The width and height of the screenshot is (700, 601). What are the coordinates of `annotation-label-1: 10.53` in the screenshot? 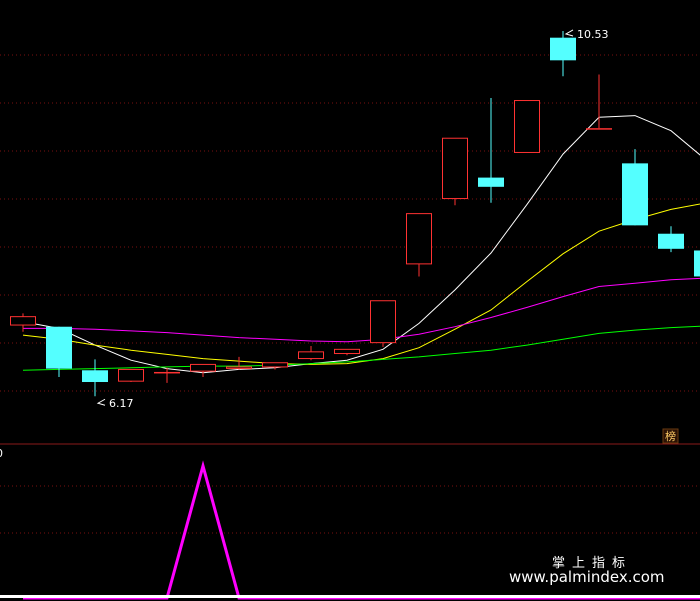 It's located at (593, 34).